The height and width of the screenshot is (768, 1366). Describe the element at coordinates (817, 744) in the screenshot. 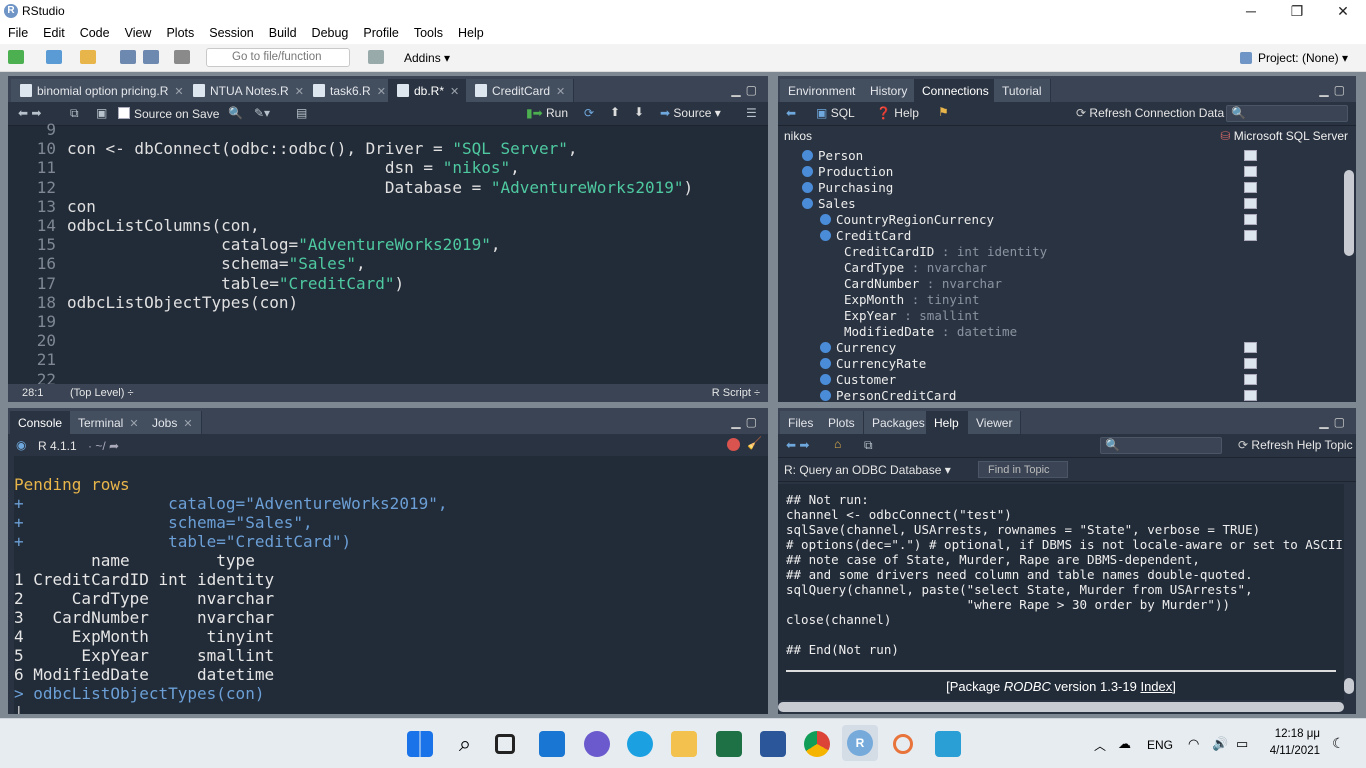

I see `chrome-icon` at that location.